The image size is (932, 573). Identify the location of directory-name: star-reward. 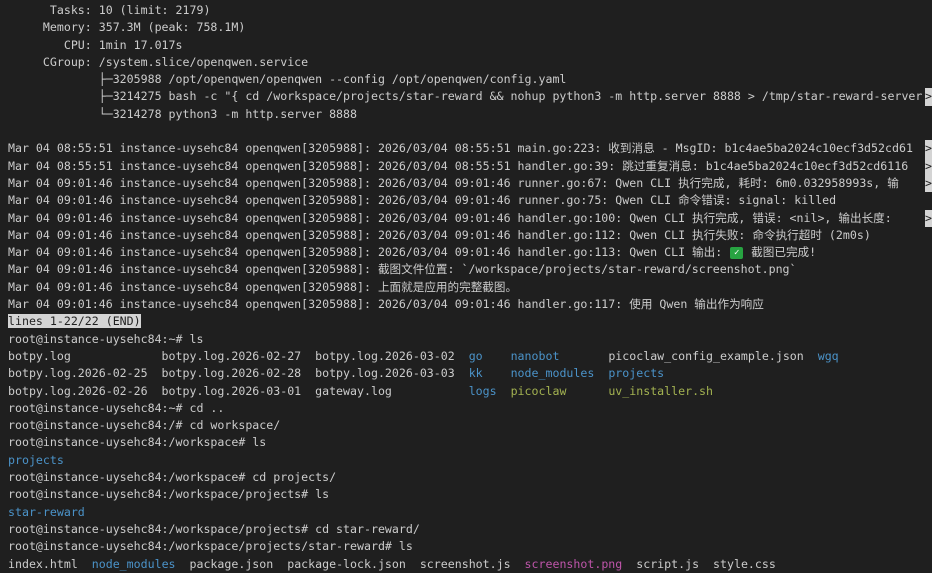
(46, 511).